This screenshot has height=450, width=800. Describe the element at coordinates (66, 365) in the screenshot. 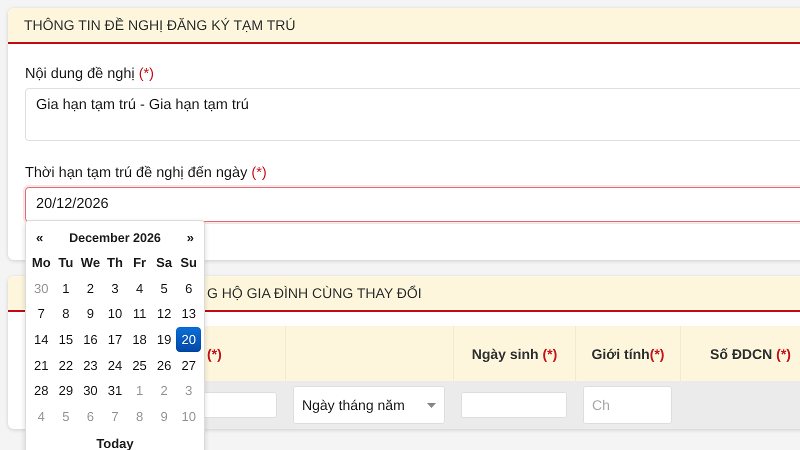

I see `calendar-day: 22` at that location.